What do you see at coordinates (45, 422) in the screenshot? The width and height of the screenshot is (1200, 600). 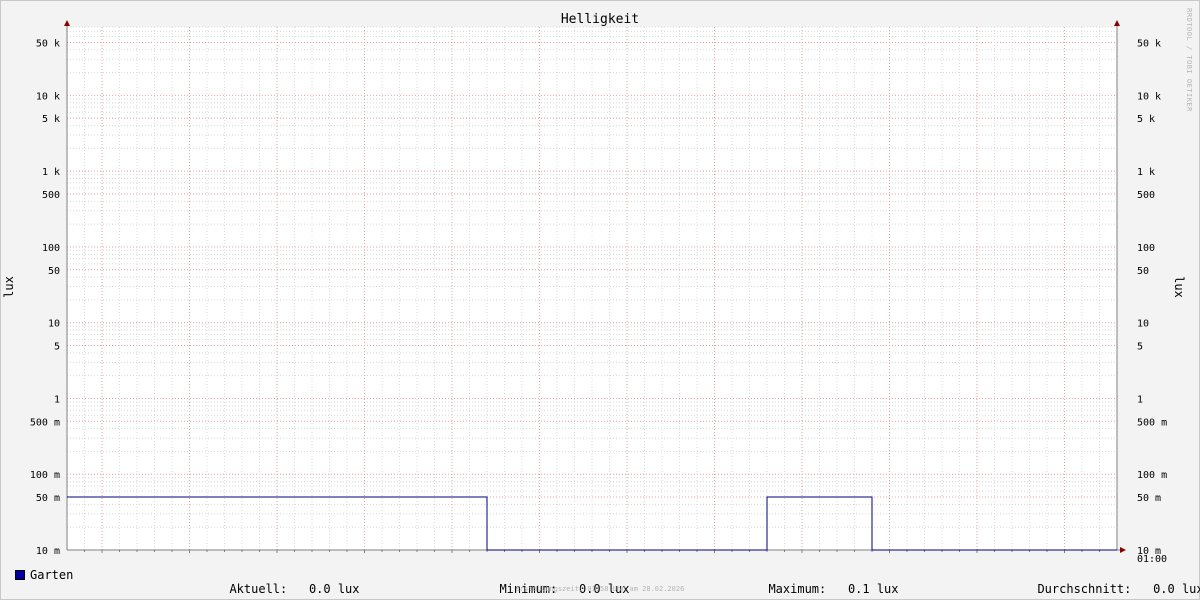 I see `y-tick-label-left: 500 m` at bounding box center [45, 422].